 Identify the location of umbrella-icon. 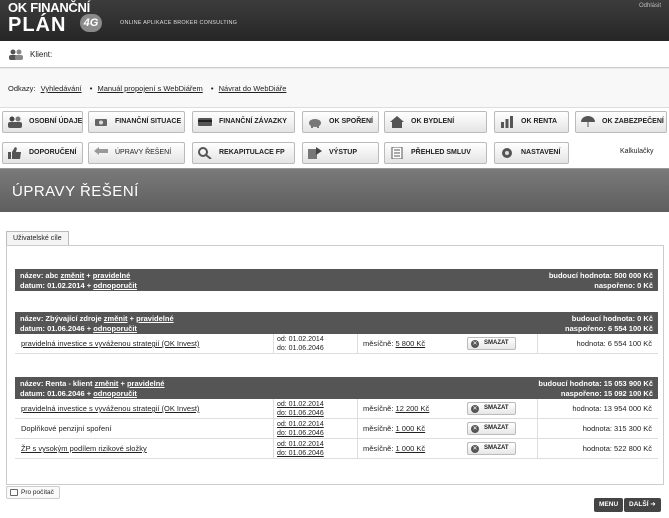
(588, 121).